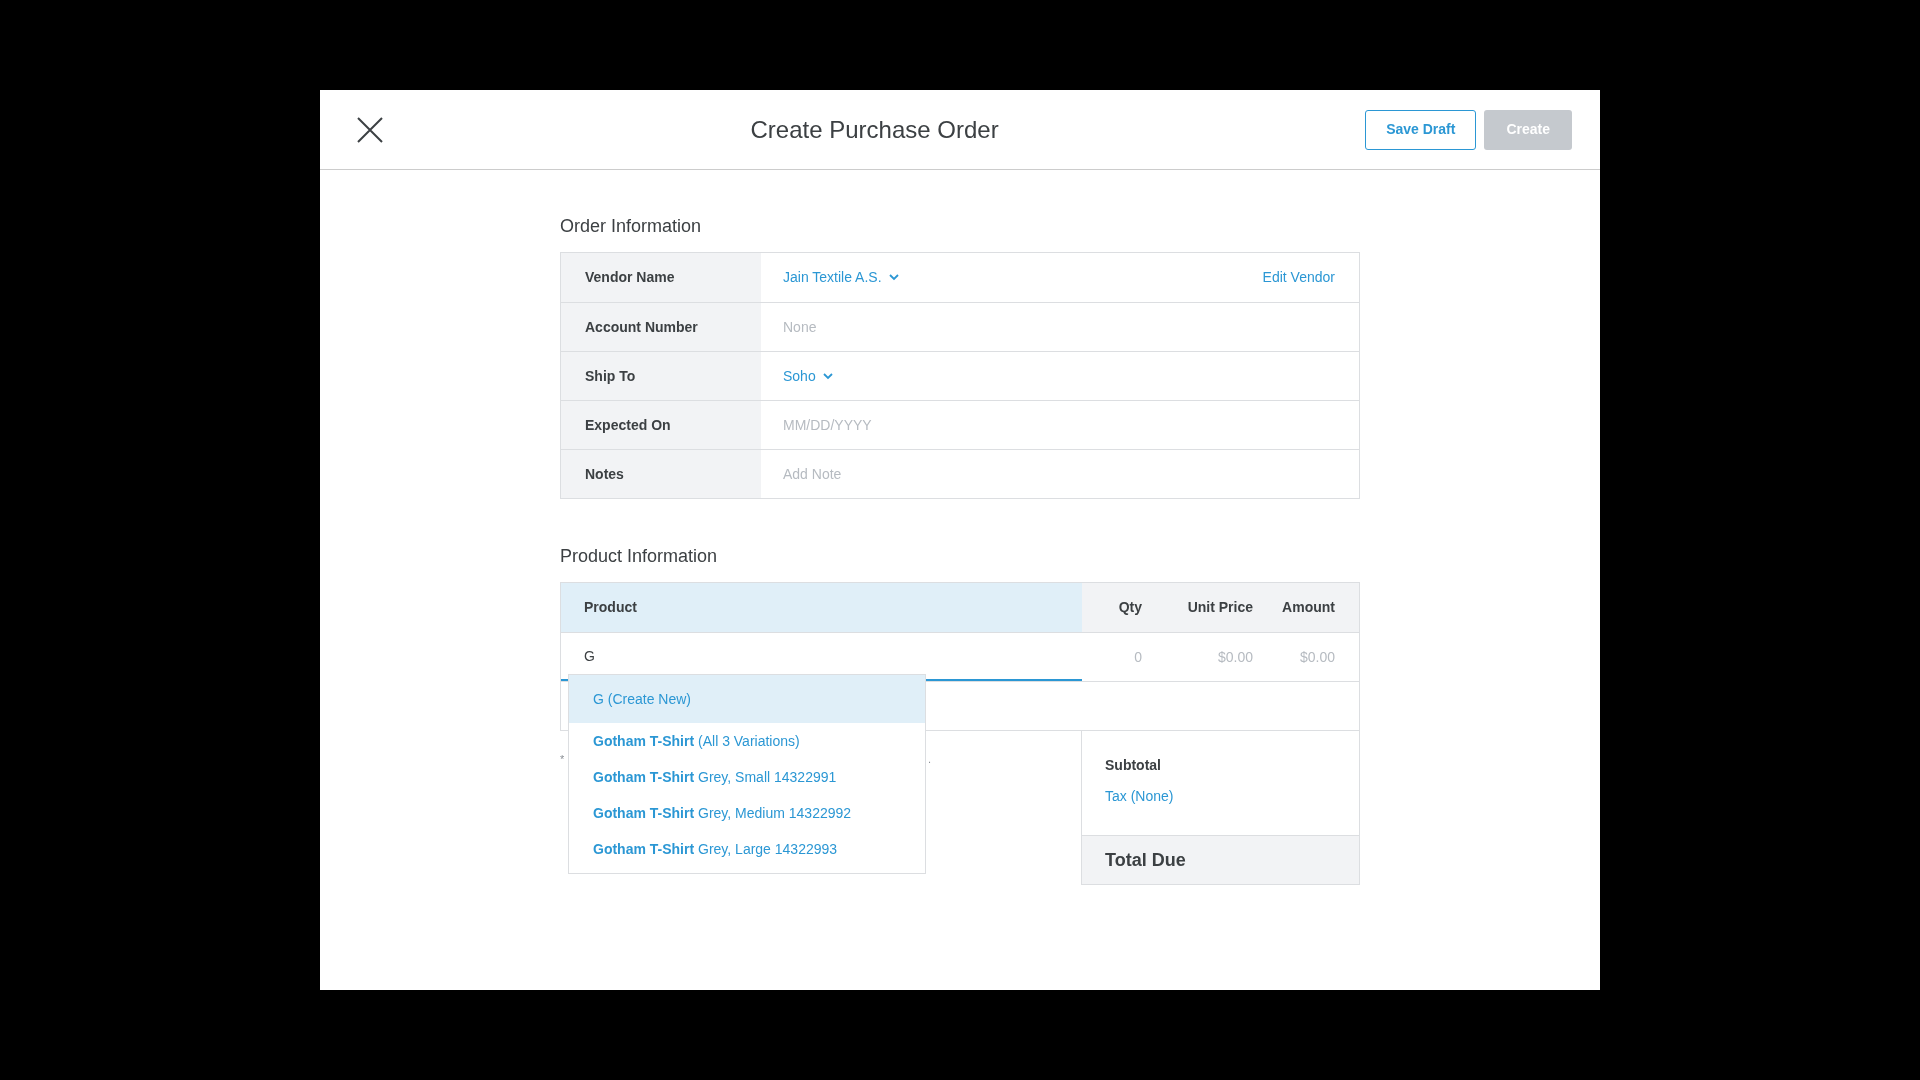  What do you see at coordinates (1220, 859) in the screenshot?
I see `total-due-label: Total Due` at bounding box center [1220, 859].